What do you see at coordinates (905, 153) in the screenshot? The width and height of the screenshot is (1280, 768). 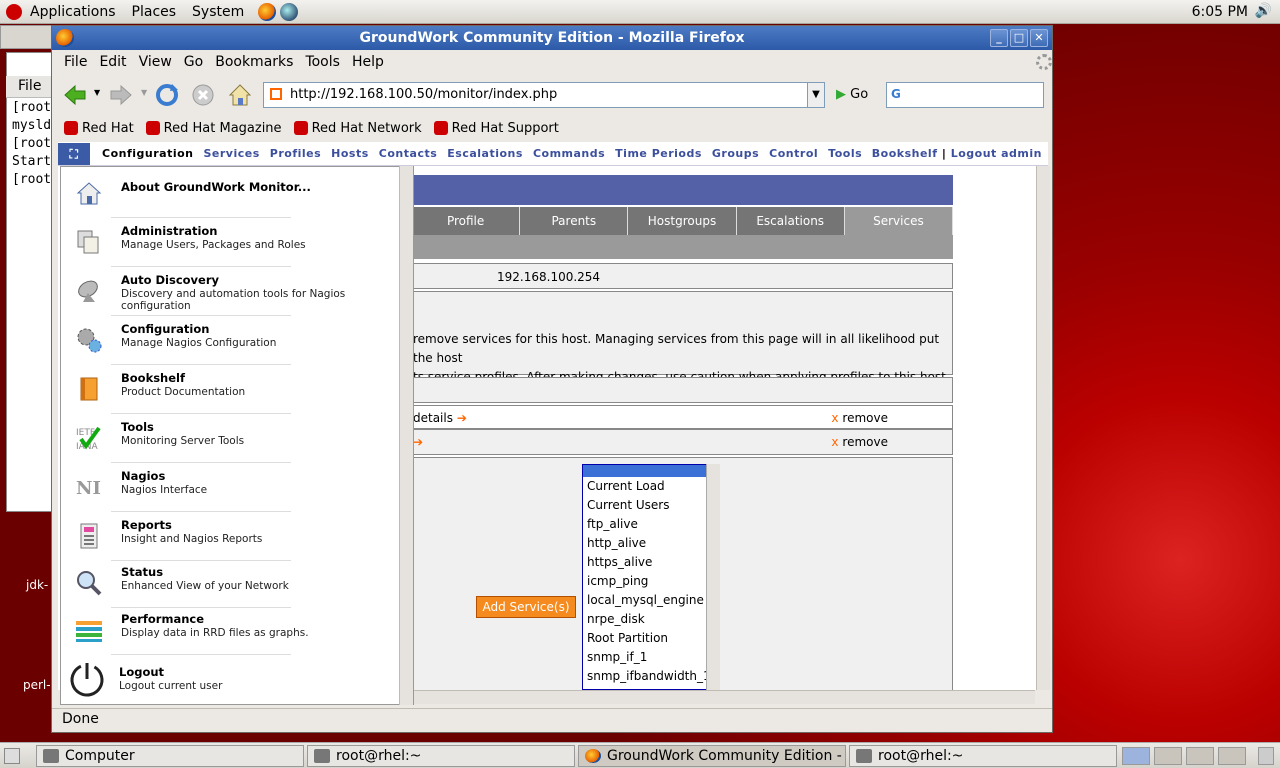 I see `nav-bookshelf: Bookshelf` at bounding box center [905, 153].